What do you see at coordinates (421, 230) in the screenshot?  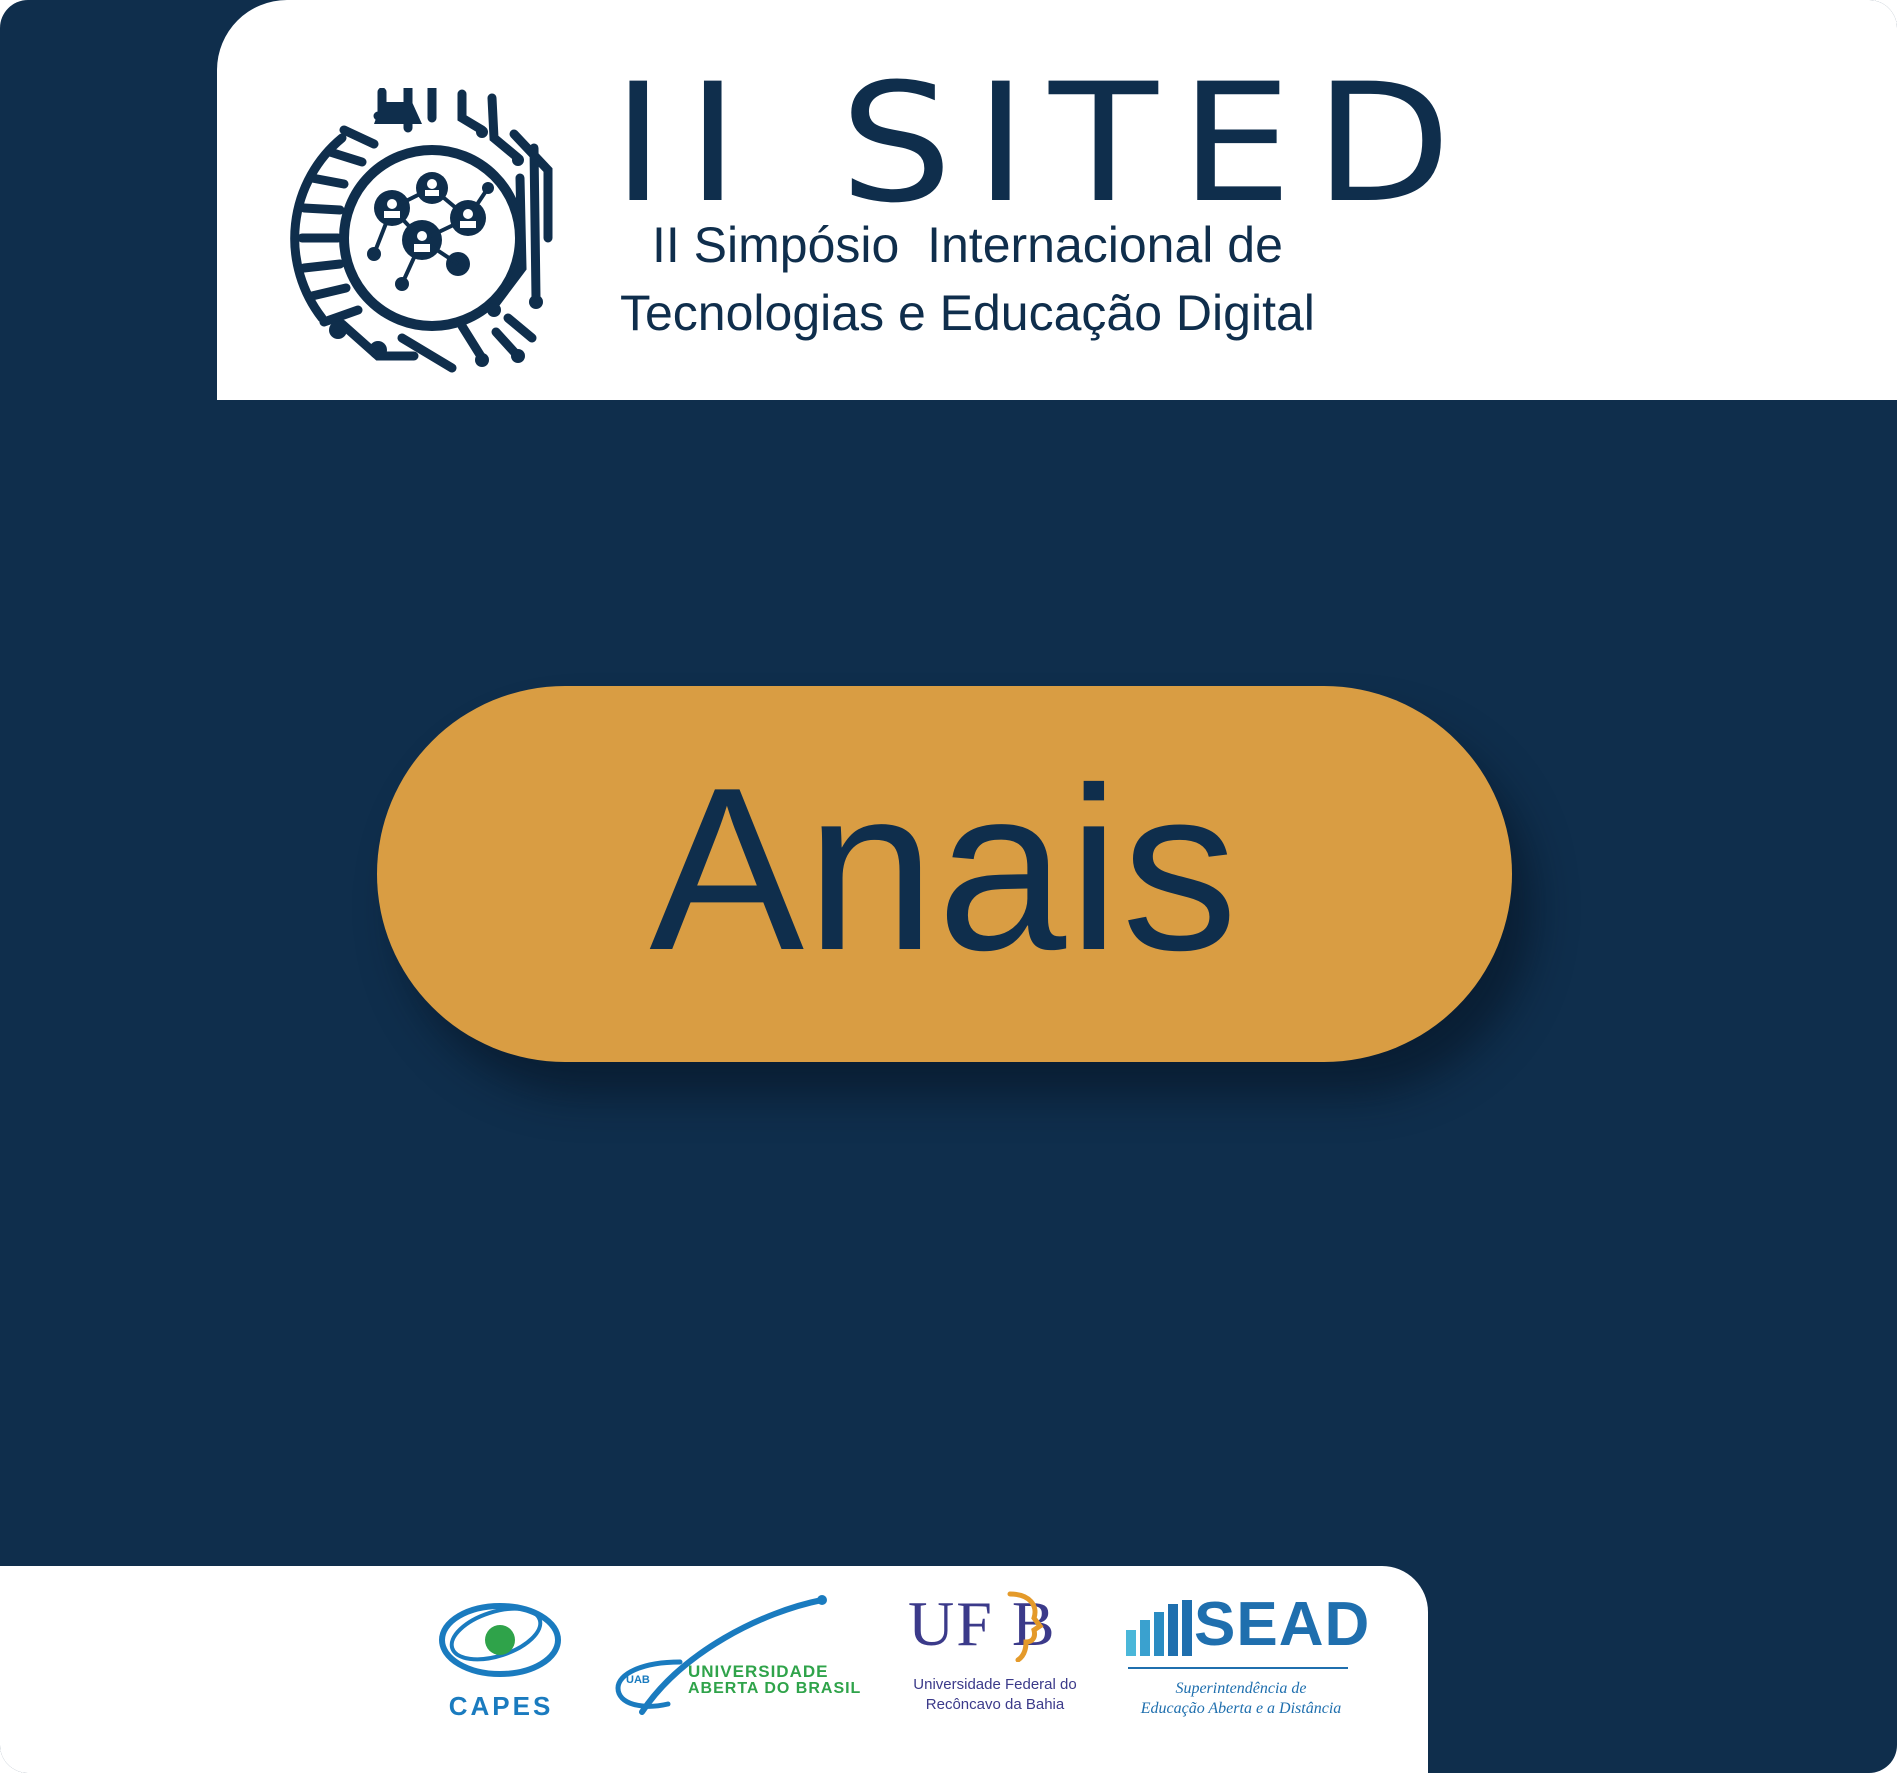 I see `circuit-globe-icon` at bounding box center [421, 230].